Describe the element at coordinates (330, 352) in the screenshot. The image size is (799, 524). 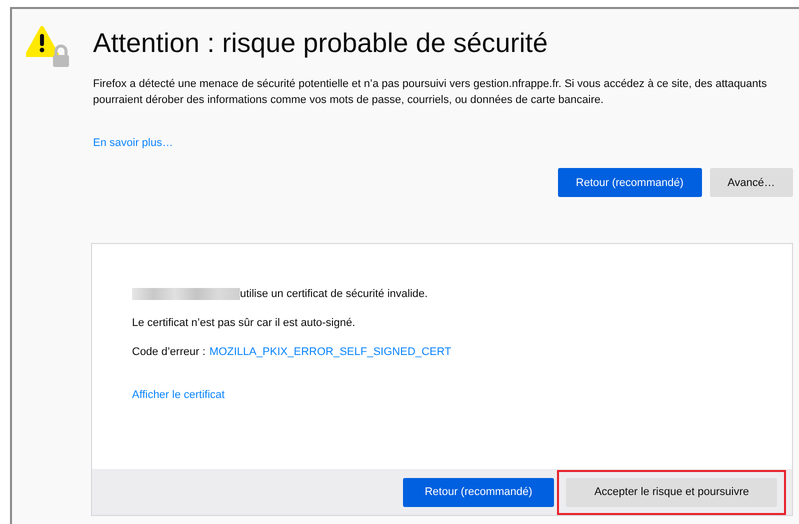
I see `error-code-link: MOZILLA_PKIX_ERROR_SELF_SIGNED_CERT` at that location.